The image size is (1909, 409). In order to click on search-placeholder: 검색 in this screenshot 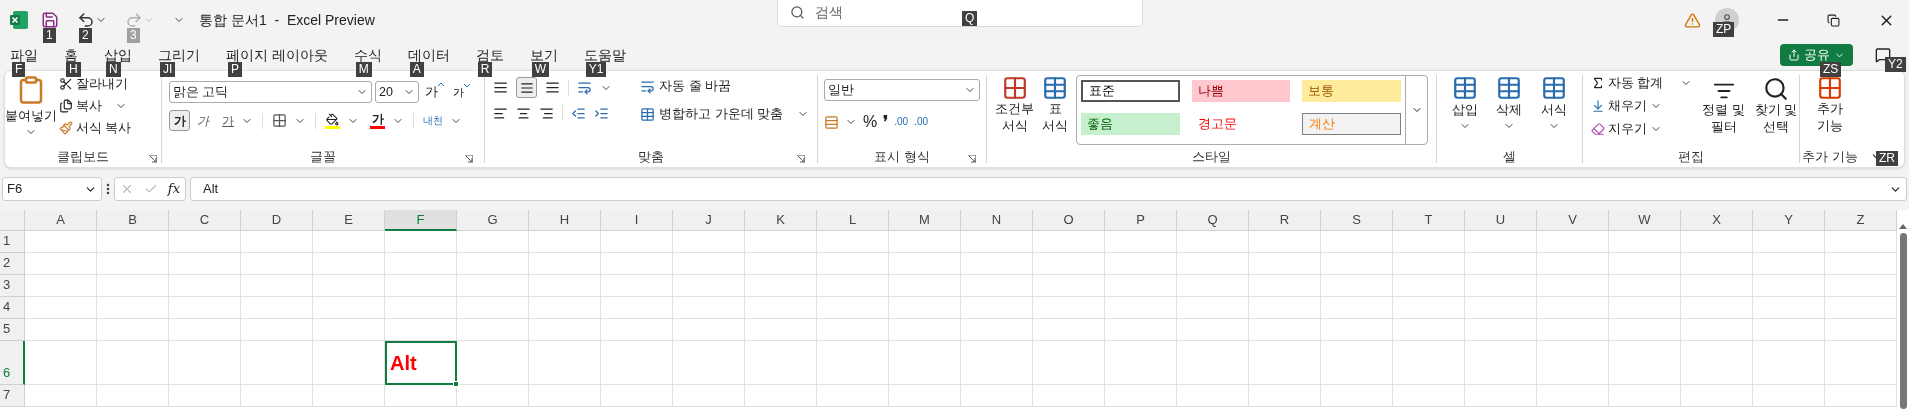, I will do `click(829, 12)`.